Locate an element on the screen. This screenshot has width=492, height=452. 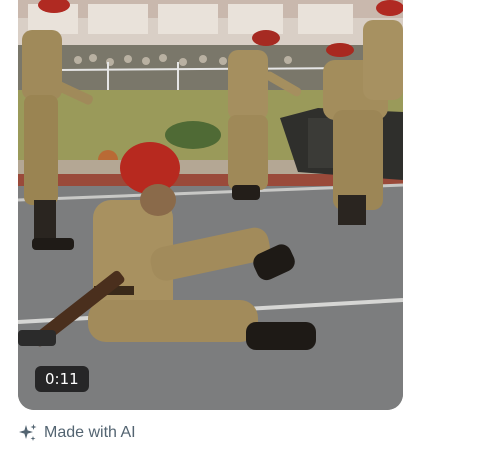
video-duration-badge: 0:11 is located at coordinates (62, 379).